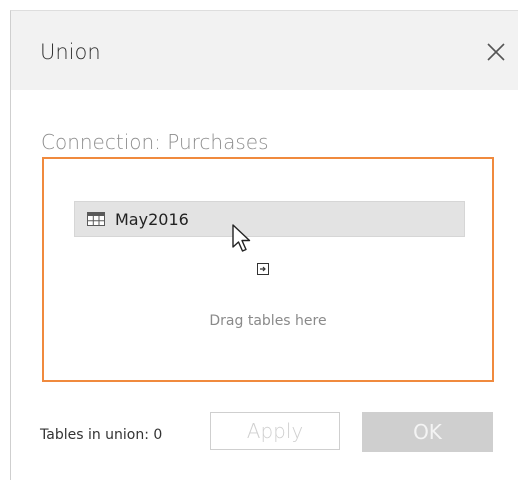  What do you see at coordinates (268, 321) in the screenshot?
I see `drop-hint: Drag tables here` at bounding box center [268, 321].